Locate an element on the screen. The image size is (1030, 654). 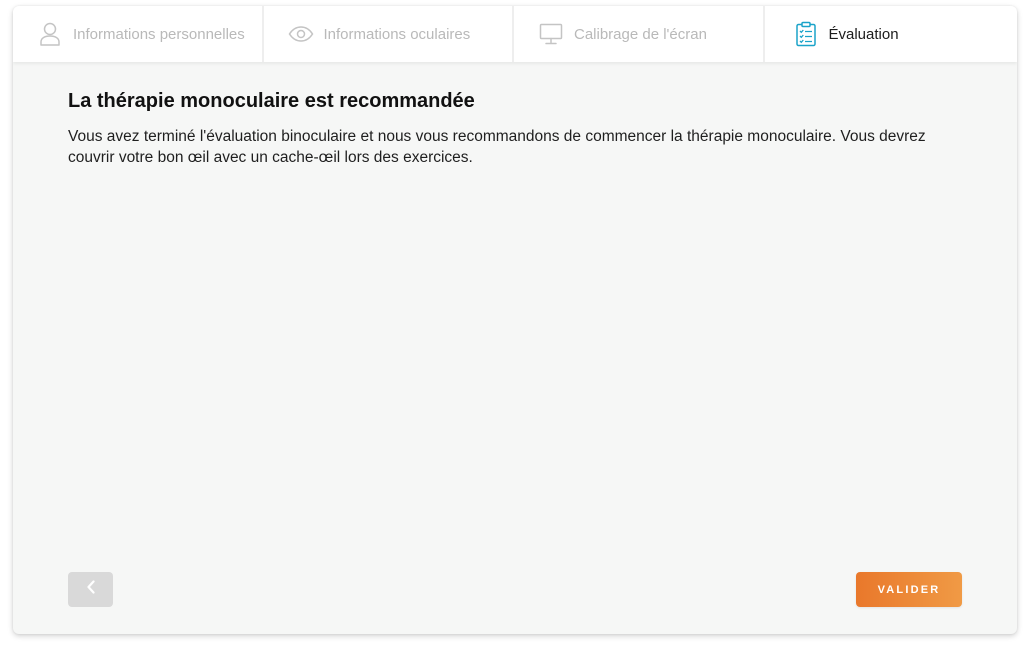
validate-button: VALIDER is located at coordinates (909, 589).